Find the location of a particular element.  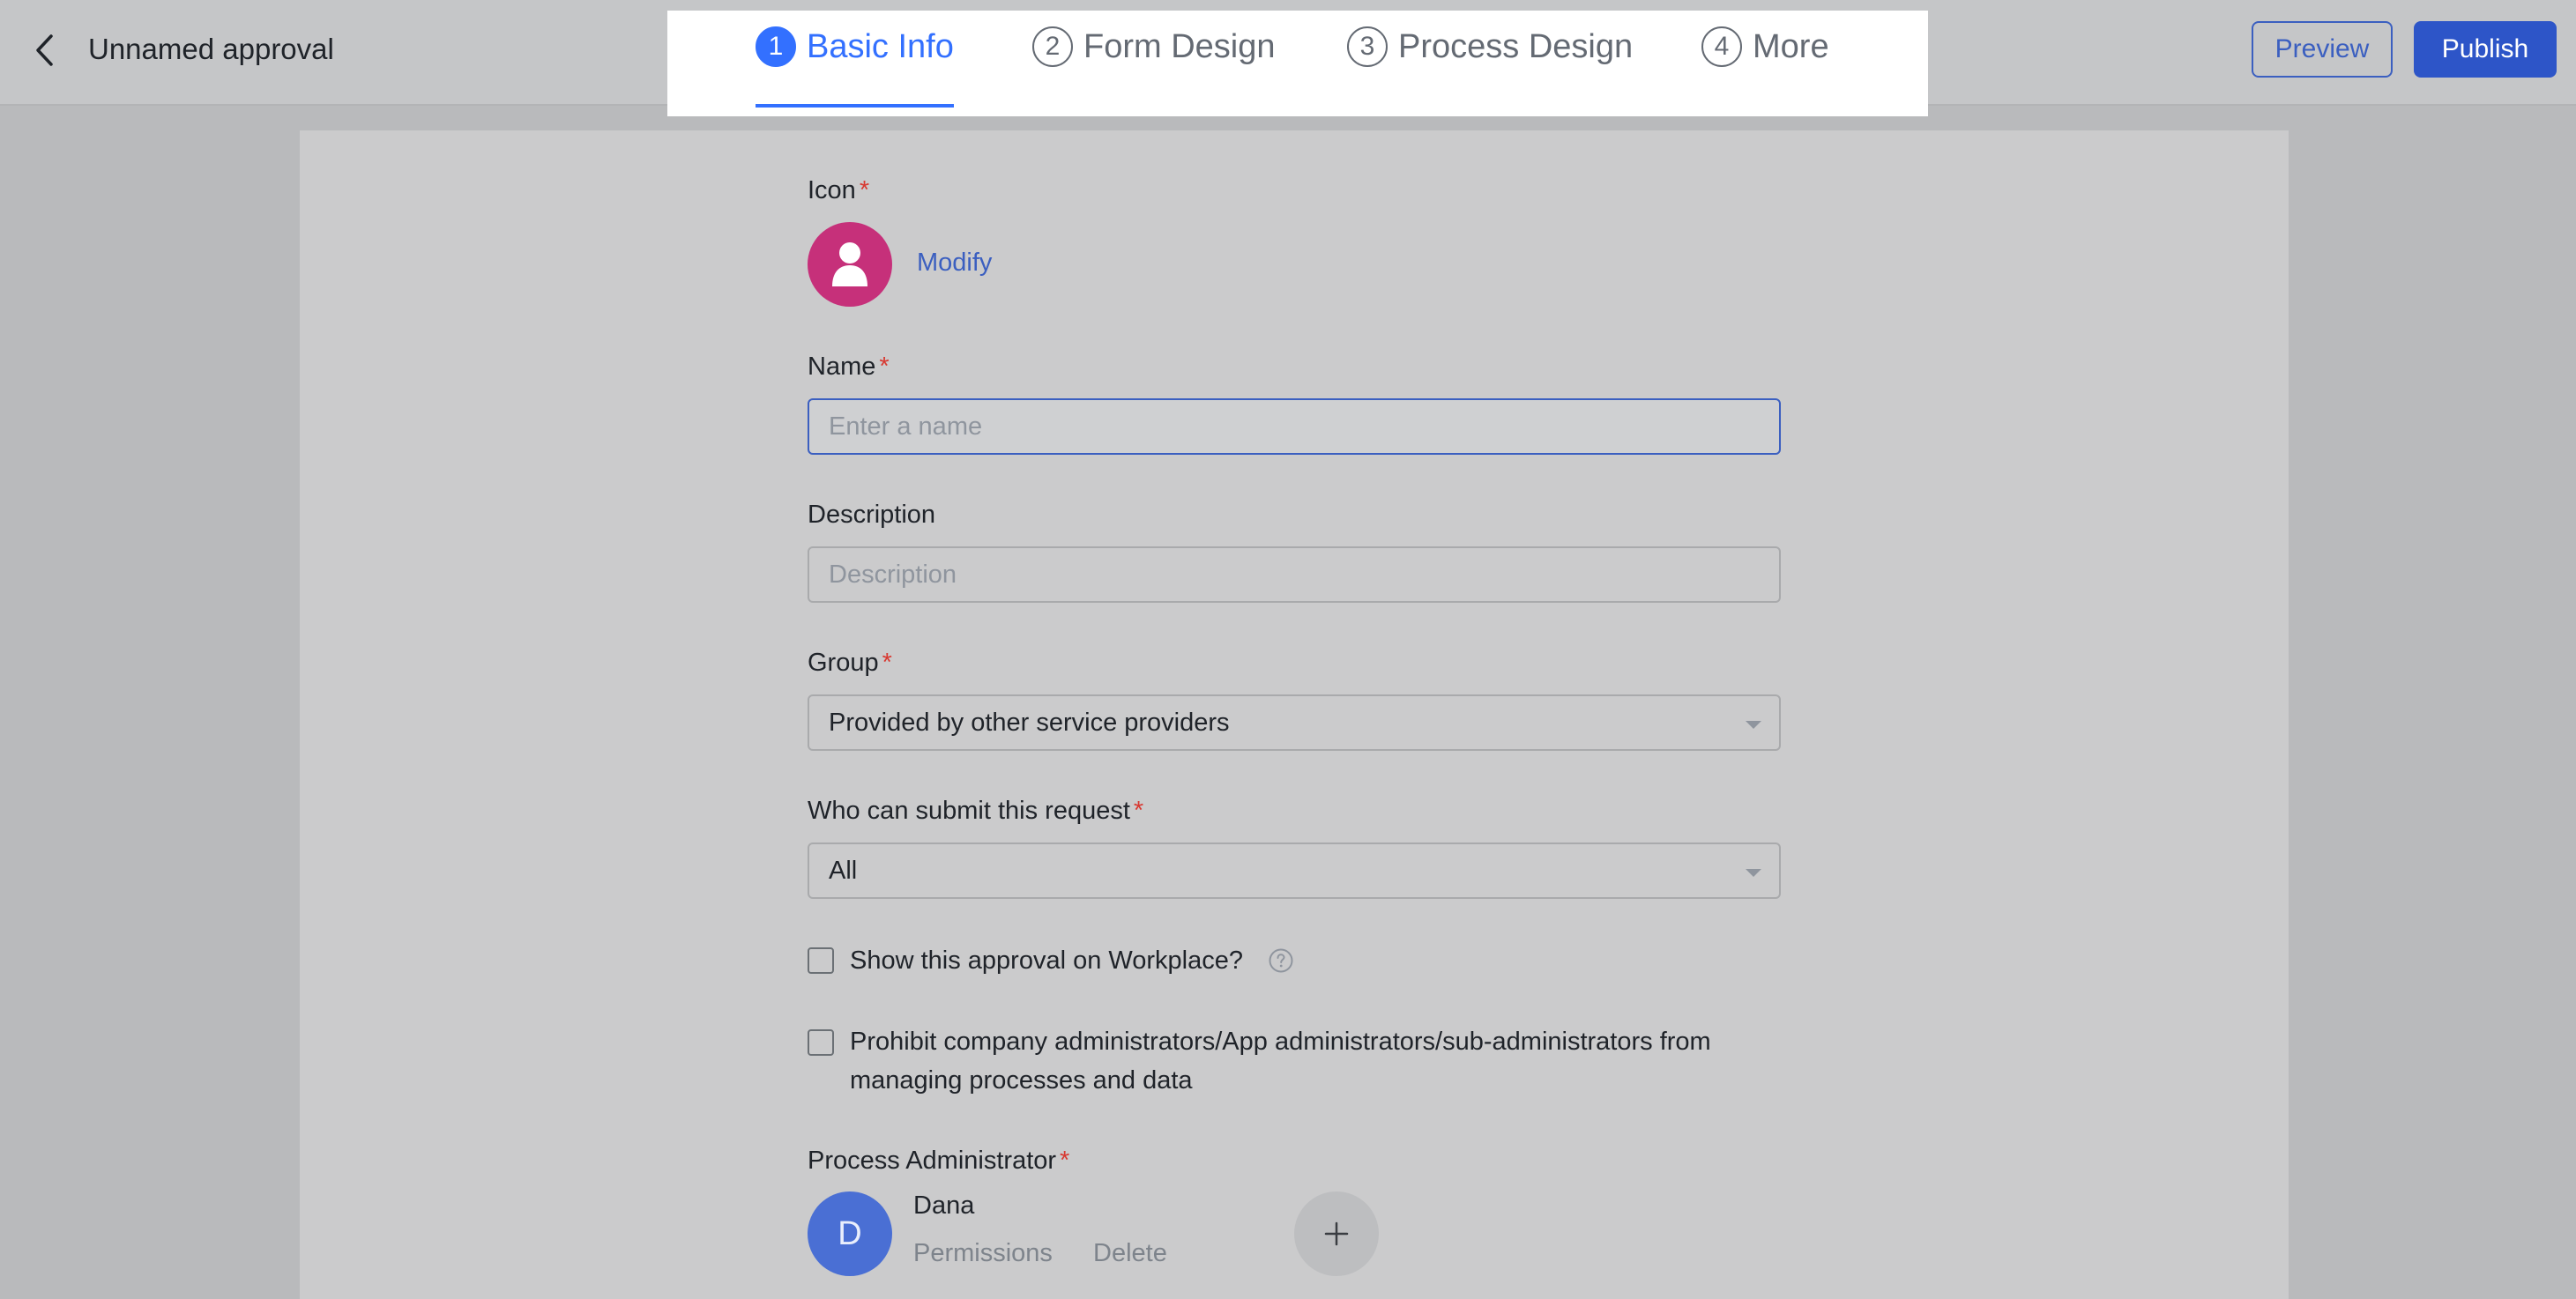

description-input: Description is located at coordinates (1294, 575).